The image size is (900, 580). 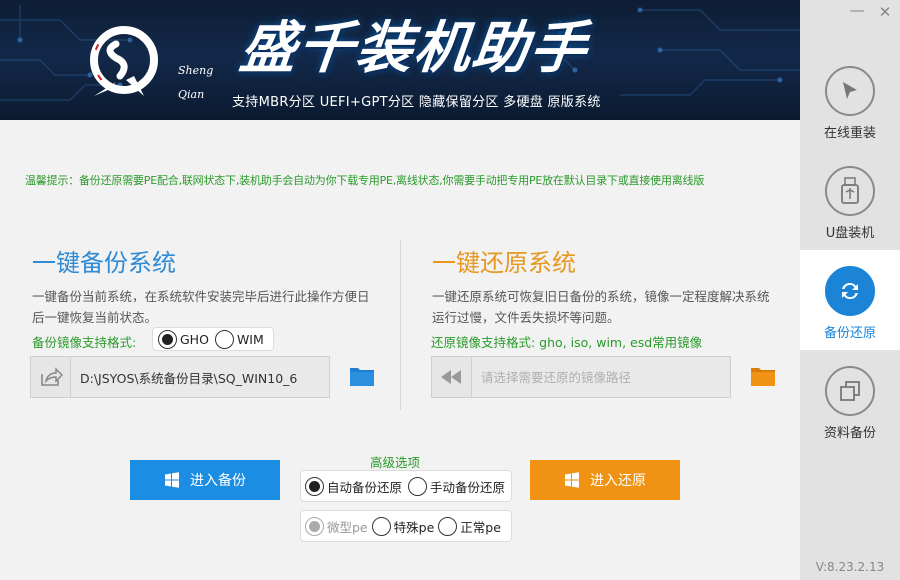 I want to click on backup-mode-group: 自动备份还原 手动备份还原, so click(x=406, y=486).